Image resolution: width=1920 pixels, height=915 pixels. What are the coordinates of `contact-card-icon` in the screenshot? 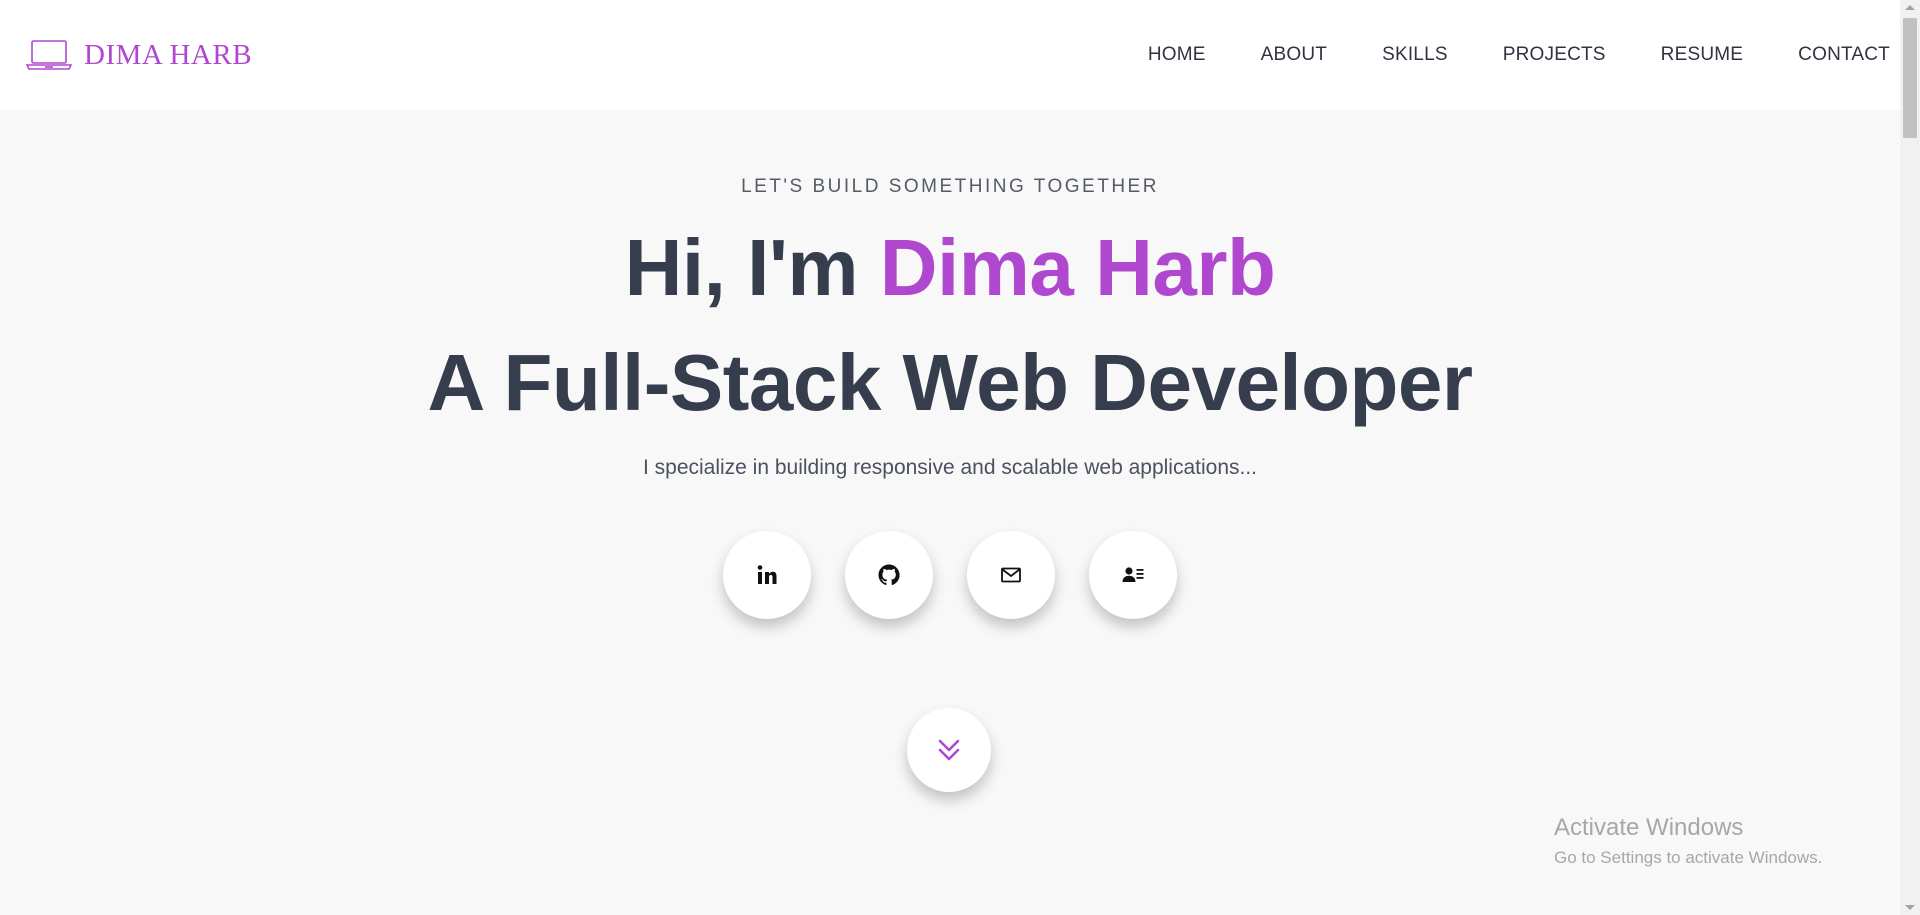 It's located at (1133, 574).